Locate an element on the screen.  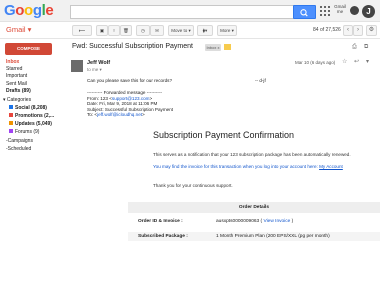
older-button: › is located at coordinates (358, 30).